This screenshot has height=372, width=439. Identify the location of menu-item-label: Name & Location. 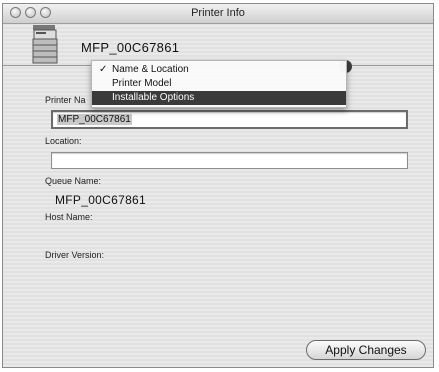
(150, 69).